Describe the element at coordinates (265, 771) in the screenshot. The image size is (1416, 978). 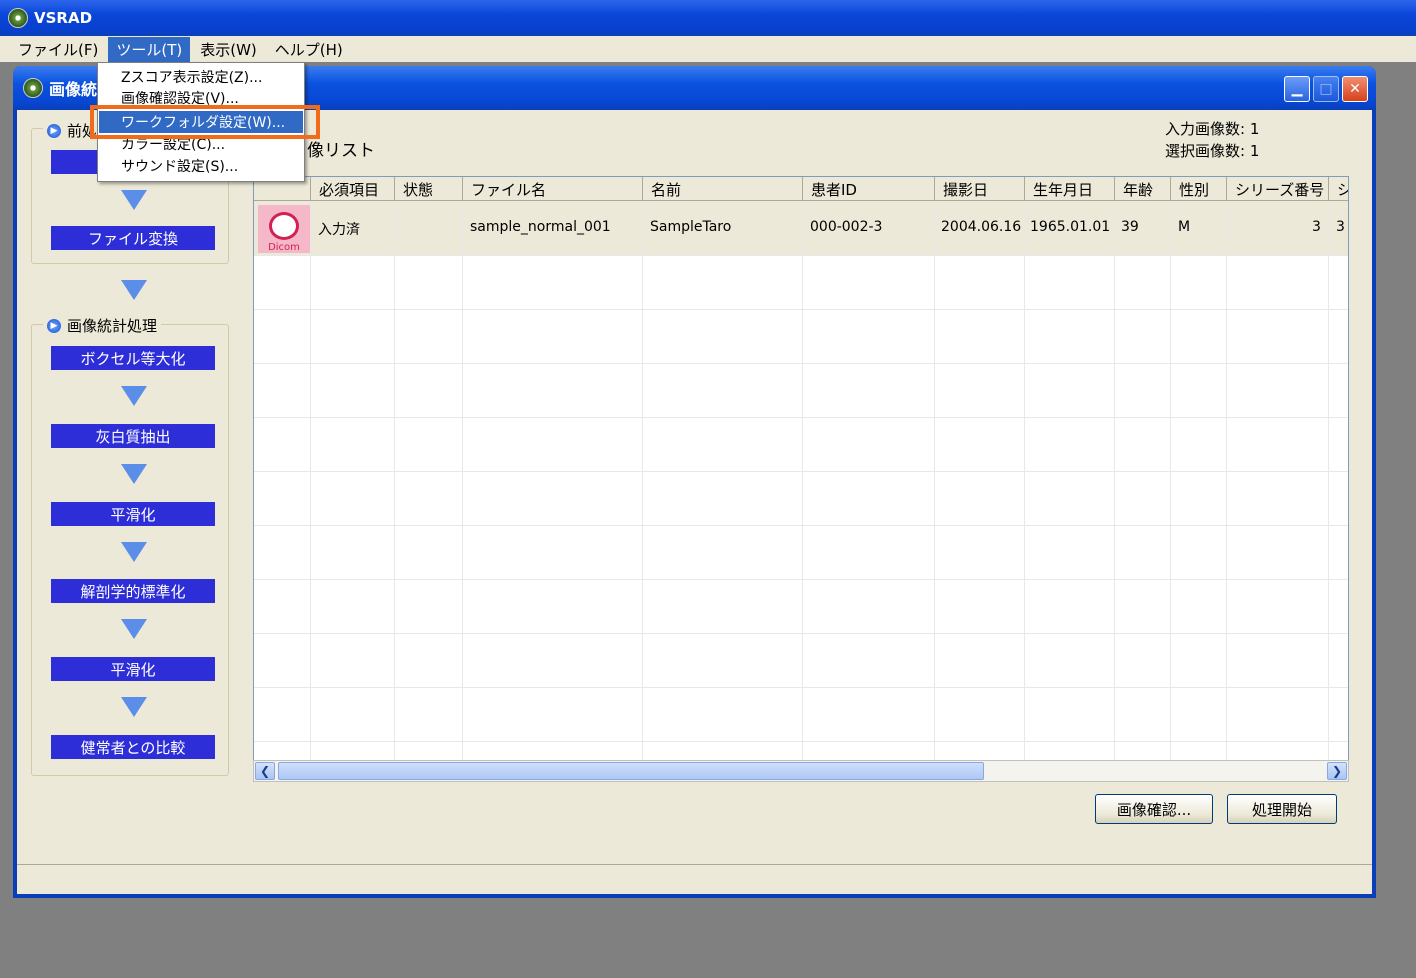
I see `scroll-left-button: ❮` at that location.